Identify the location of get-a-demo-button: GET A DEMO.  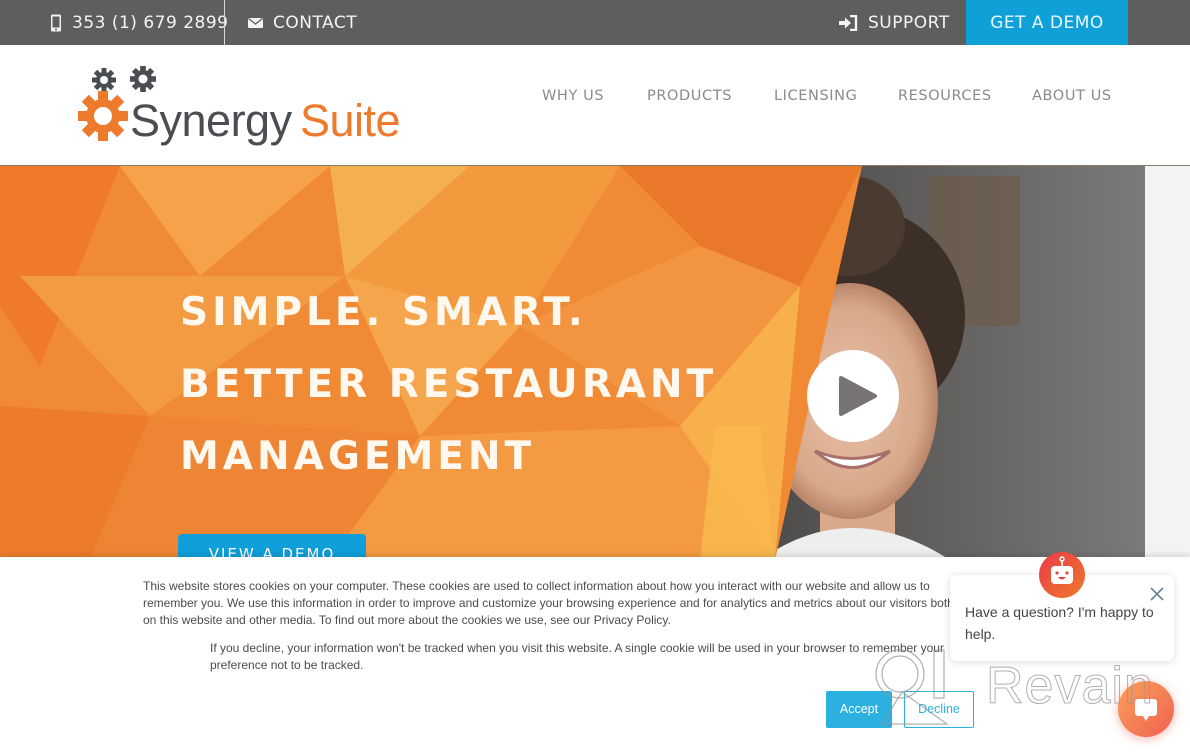
(1047, 22).